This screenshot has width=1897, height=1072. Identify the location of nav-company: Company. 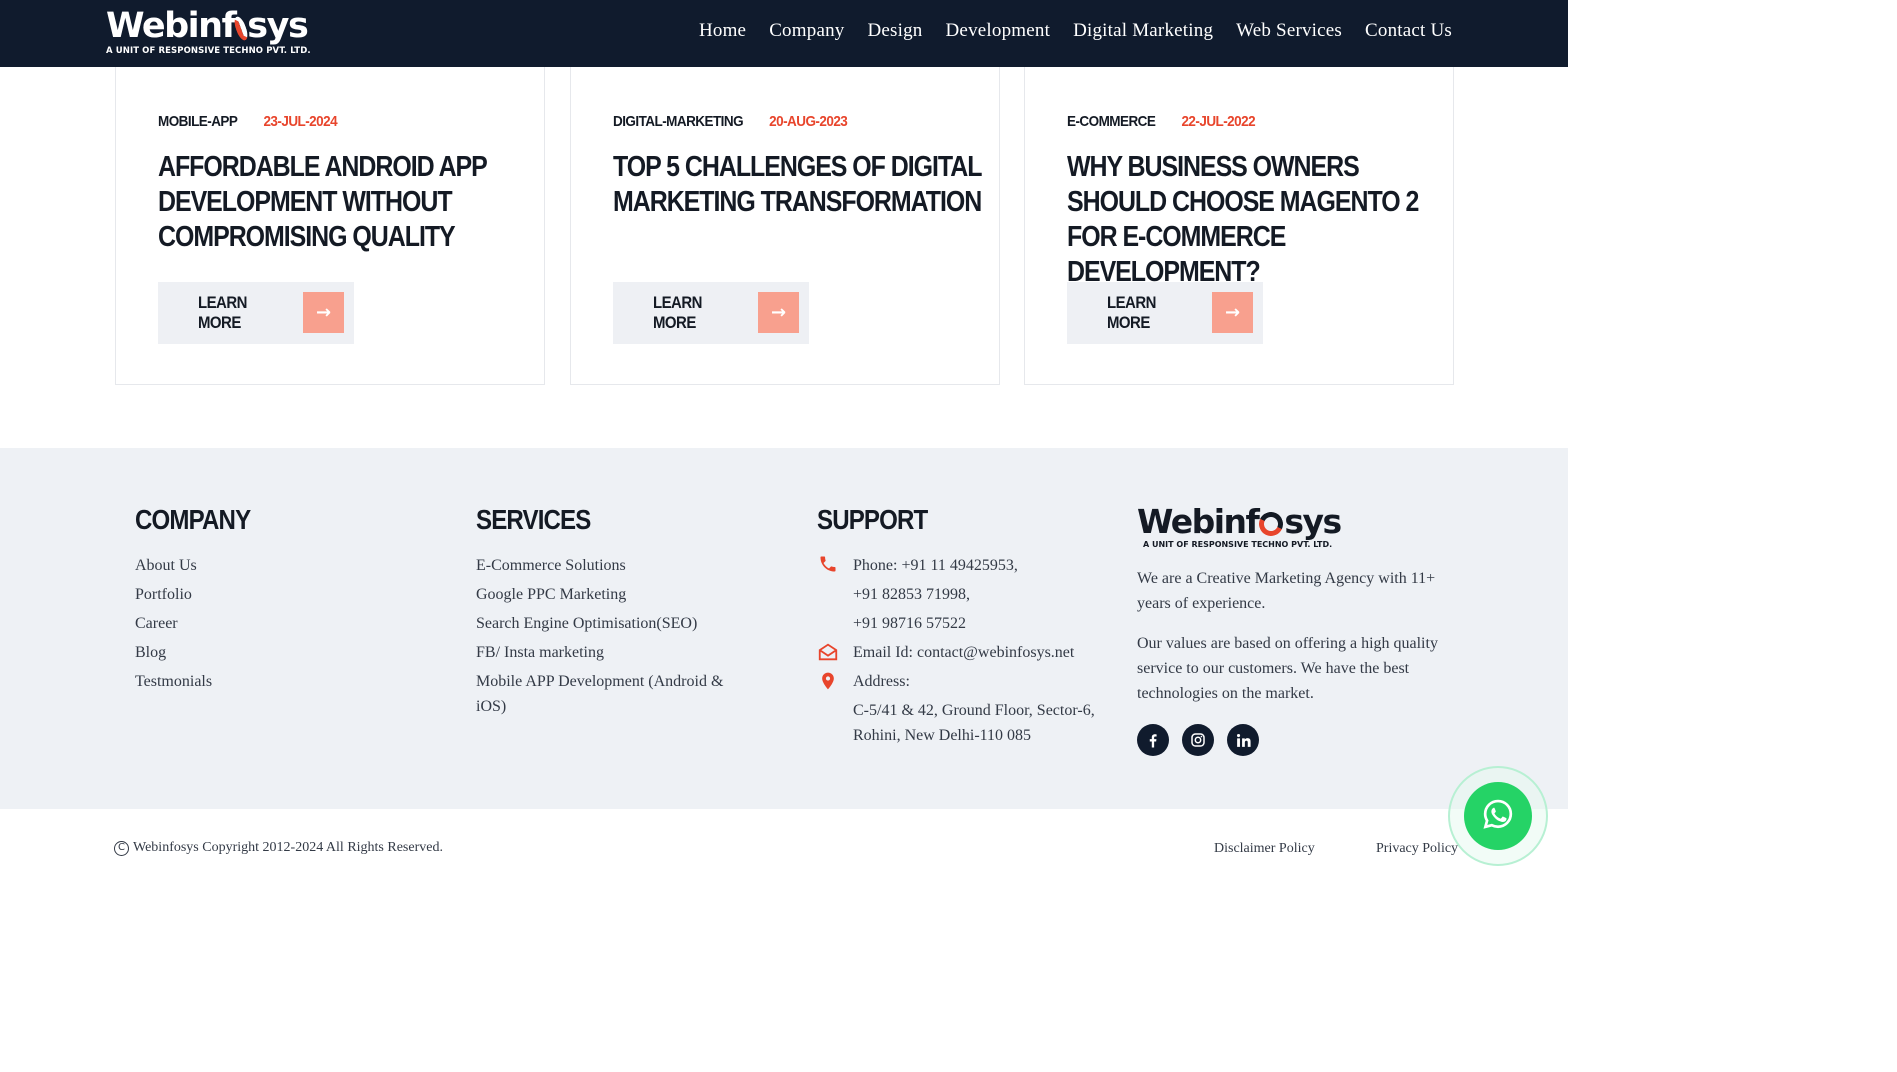
(806, 31).